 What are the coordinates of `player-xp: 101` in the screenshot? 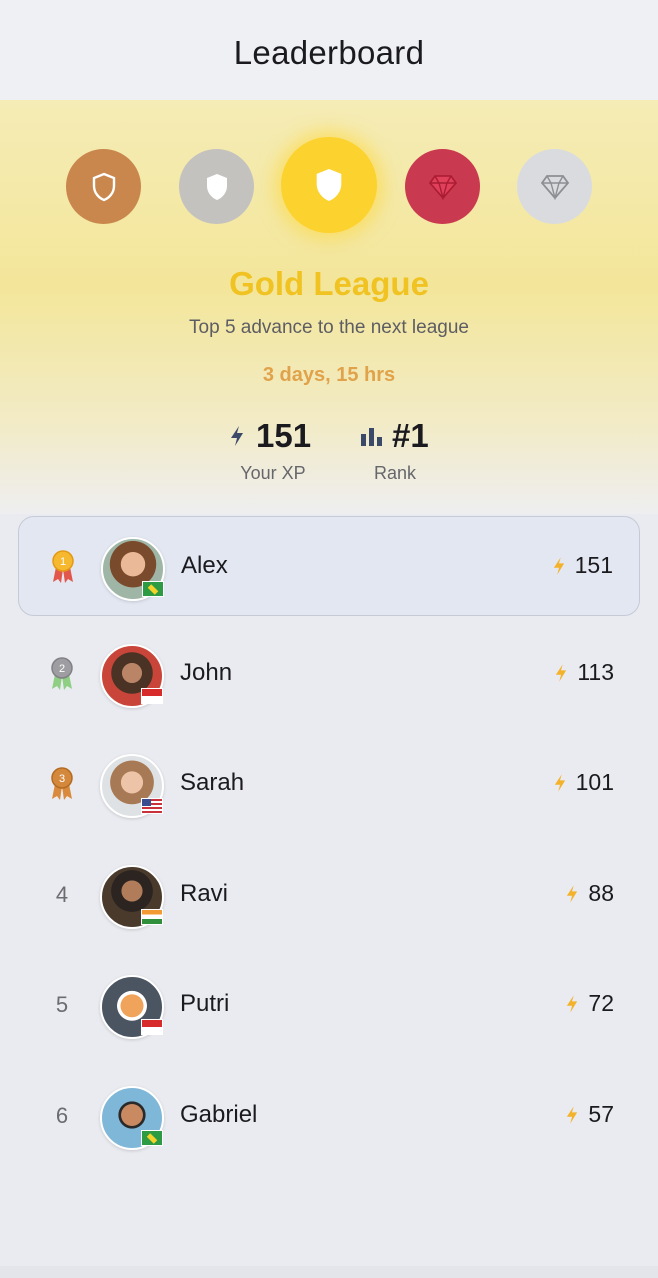 It's located at (584, 782).